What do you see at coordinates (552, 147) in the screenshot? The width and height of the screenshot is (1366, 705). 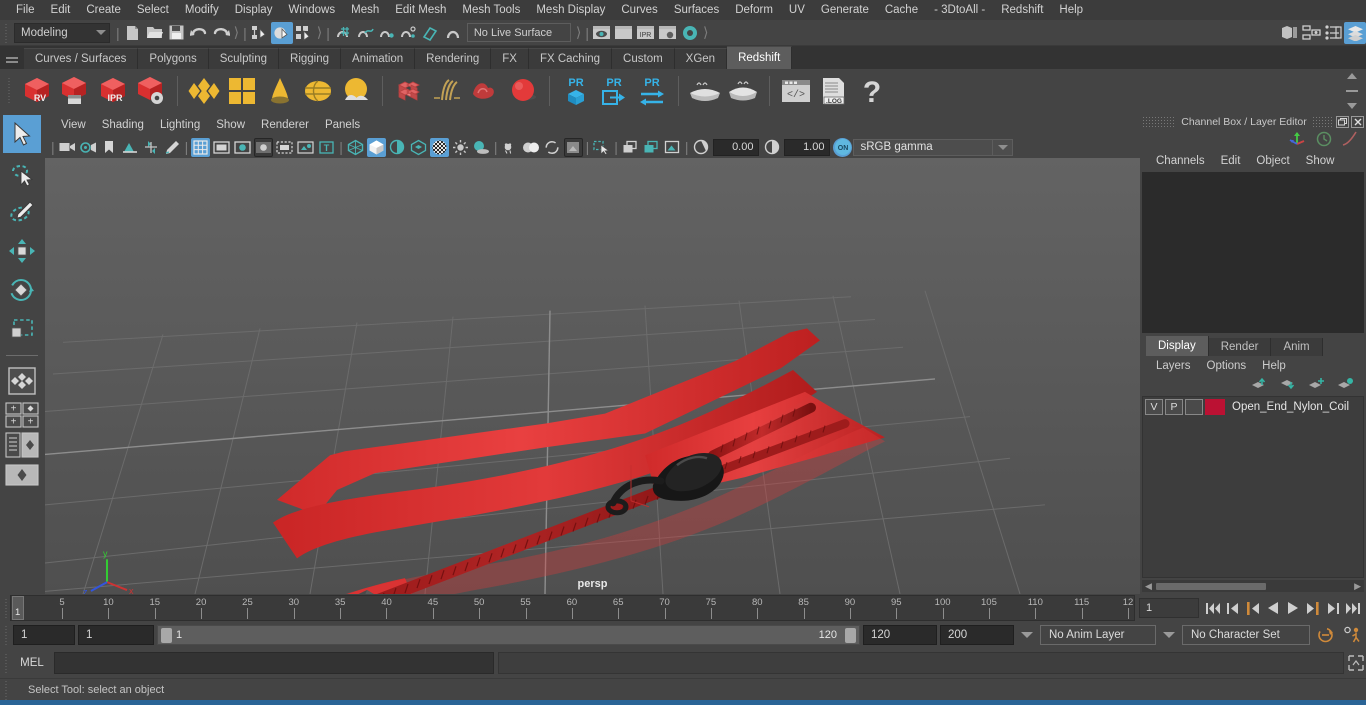 I see `multisample-icon` at bounding box center [552, 147].